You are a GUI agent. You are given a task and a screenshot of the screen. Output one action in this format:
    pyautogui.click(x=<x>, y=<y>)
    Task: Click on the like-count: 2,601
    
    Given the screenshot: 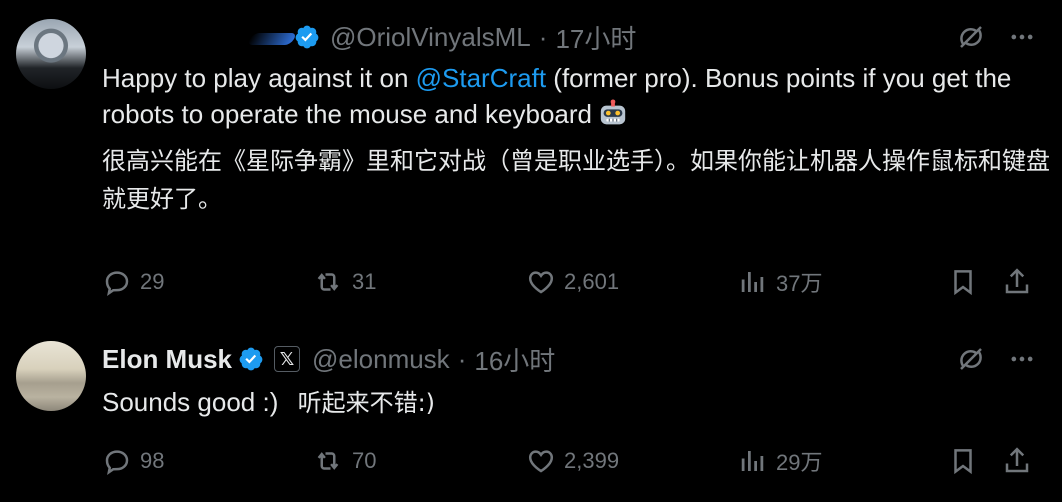 What is the action you would take?
    pyautogui.click(x=592, y=281)
    